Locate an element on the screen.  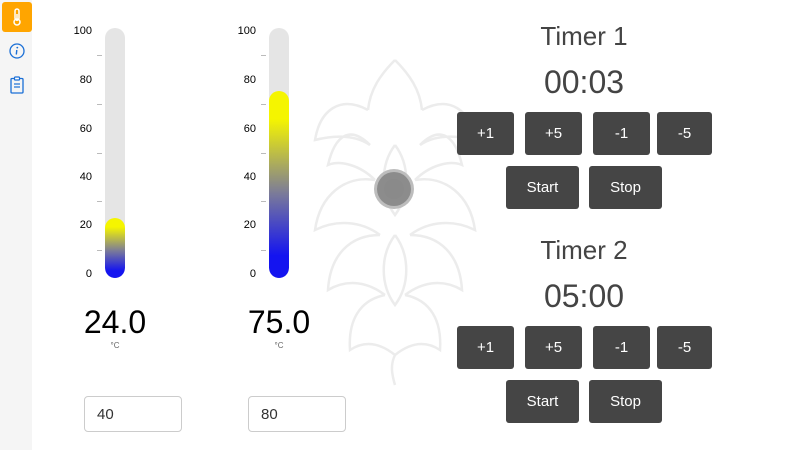
sidebar-item-temperature is located at coordinates (17, 17).